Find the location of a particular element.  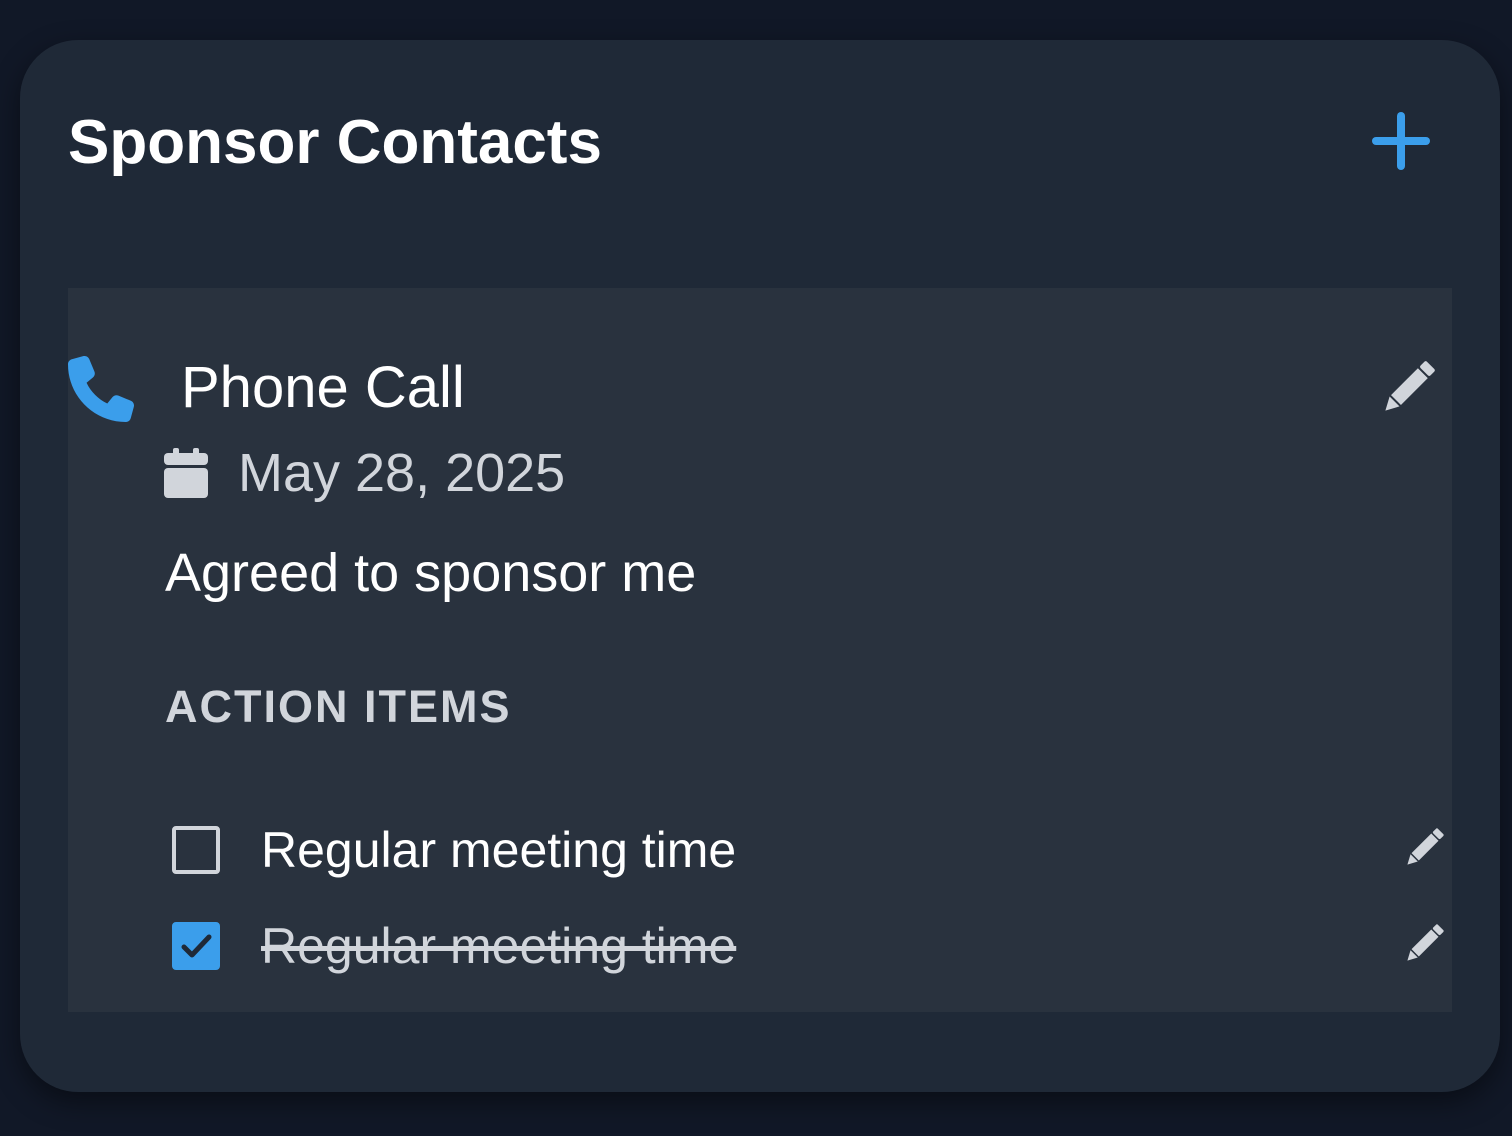

phone-icon is located at coordinates (101, 389).